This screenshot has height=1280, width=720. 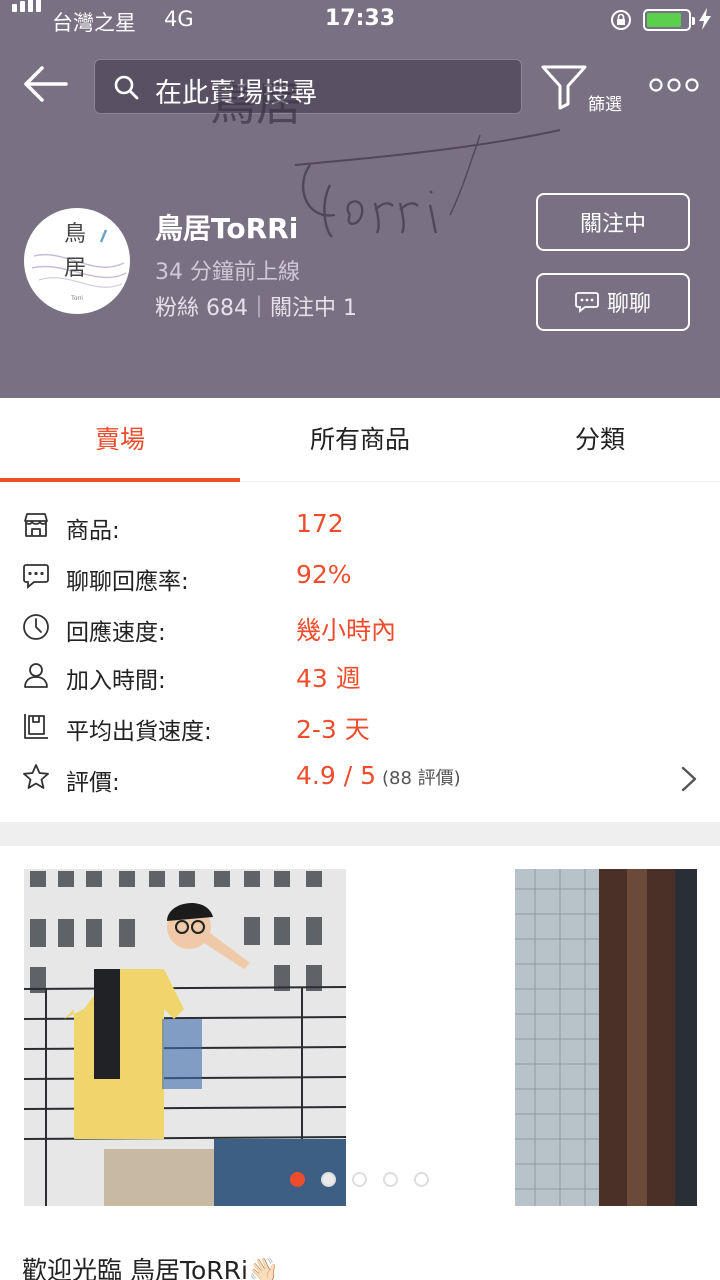 I want to click on tab-all-products: 所有商品, so click(x=360, y=440).